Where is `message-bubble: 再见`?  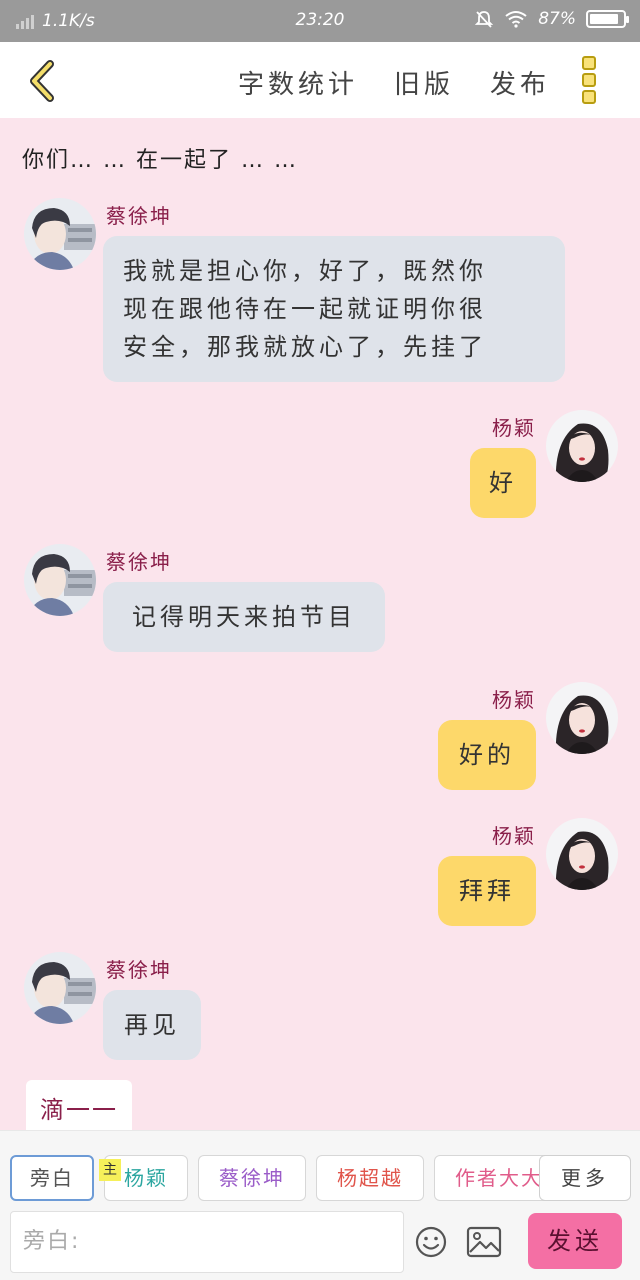 message-bubble: 再见 is located at coordinates (152, 1025).